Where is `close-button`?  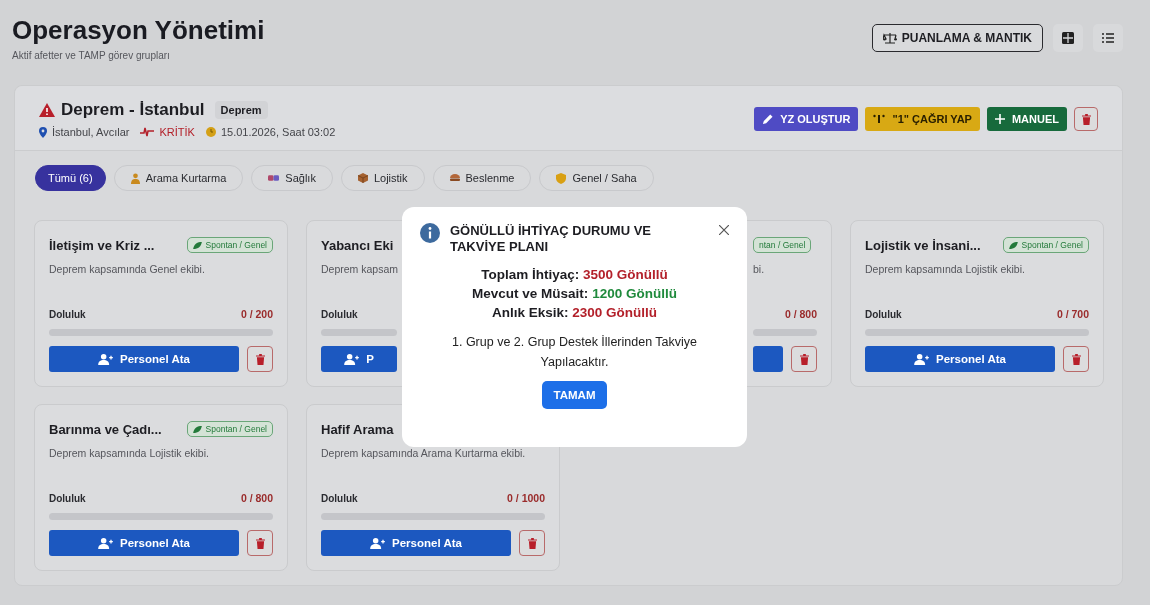 close-button is located at coordinates (724, 230).